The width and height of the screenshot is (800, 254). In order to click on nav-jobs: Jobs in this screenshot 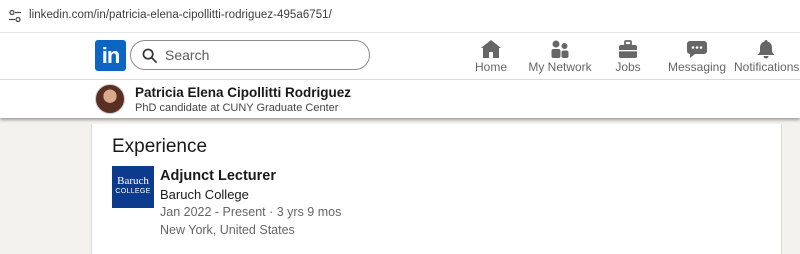, I will do `click(628, 56)`.